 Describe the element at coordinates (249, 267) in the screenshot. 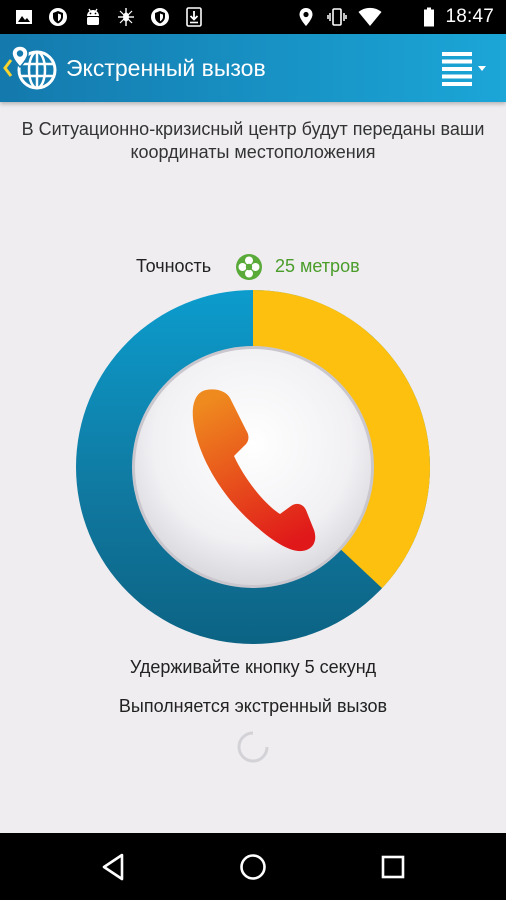

I see `accuracy-cross-icon` at that location.